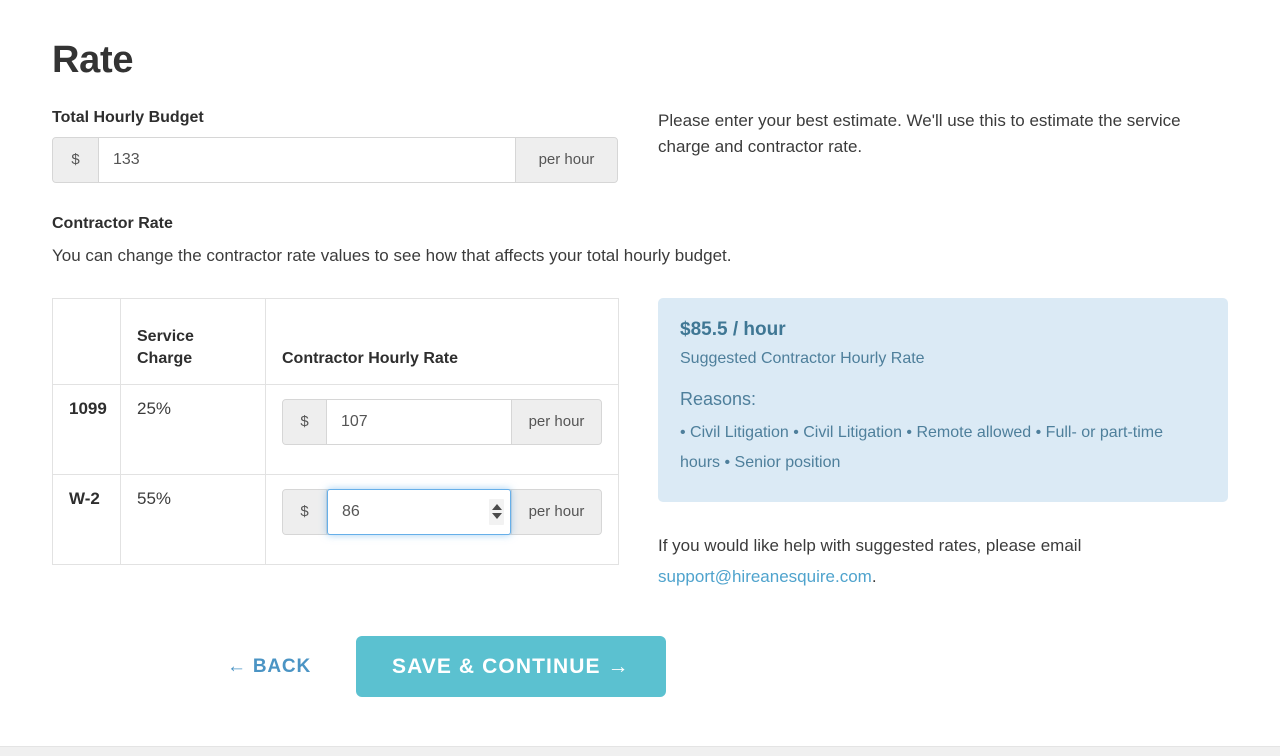 This screenshot has height=756, width=1280. I want to click on suggested-rate-subtitle: Suggested Contractor Hourly Rate, so click(802, 359).